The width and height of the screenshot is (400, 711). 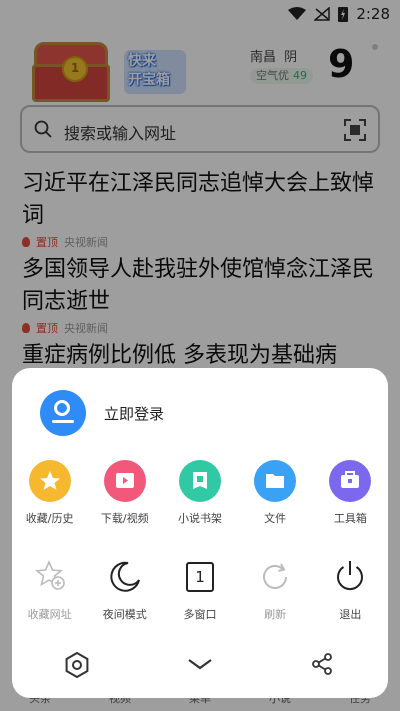 I want to click on multi-window-label: 多窗口, so click(x=200, y=614).